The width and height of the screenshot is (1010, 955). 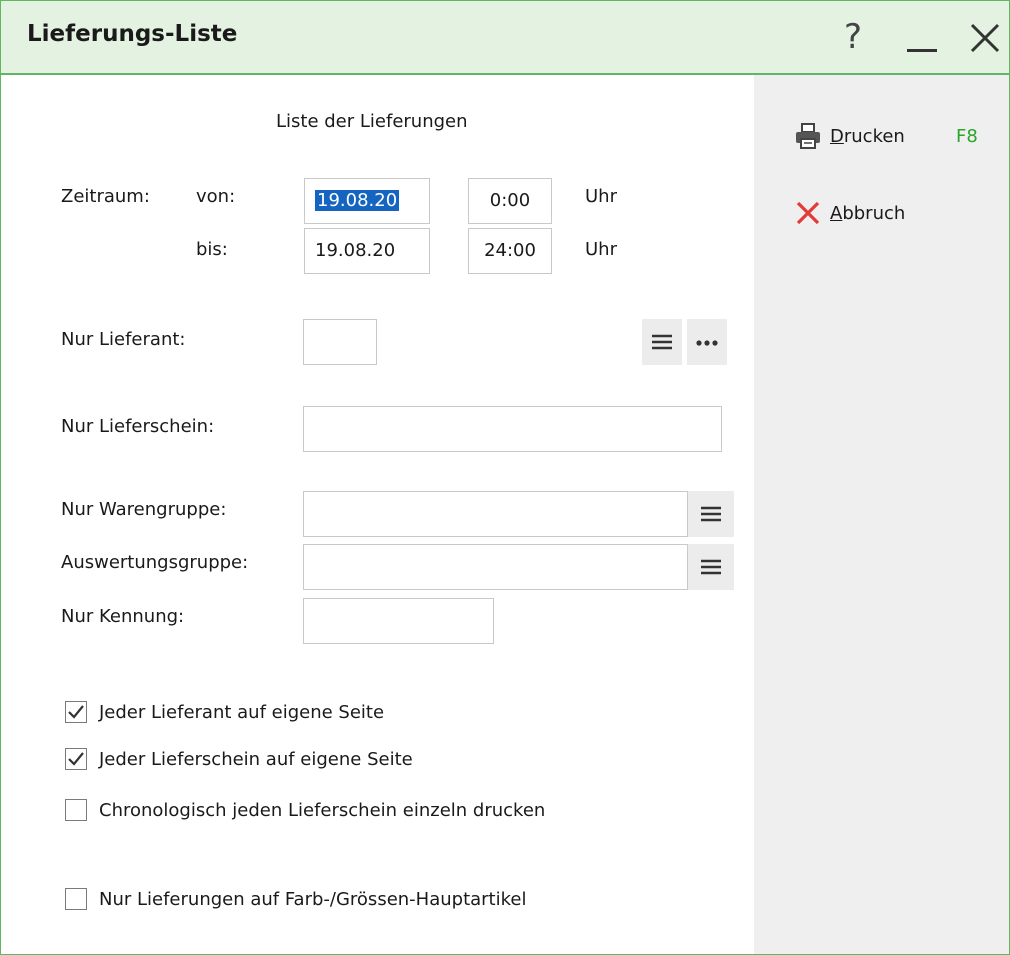 What do you see at coordinates (138, 426) in the screenshot?
I see `lieferschein-label: Nur Lieferschein:` at bounding box center [138, 426].